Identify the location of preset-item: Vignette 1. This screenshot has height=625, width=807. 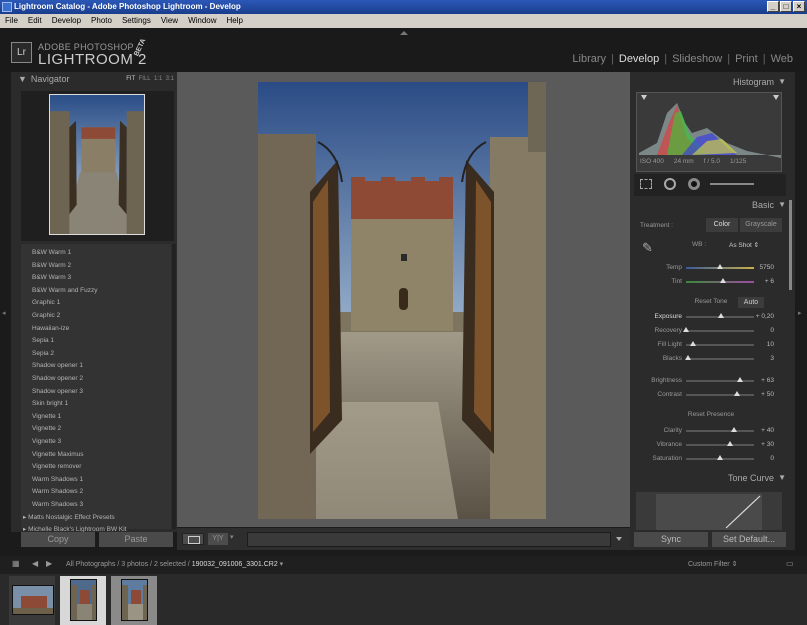
(97, 417).